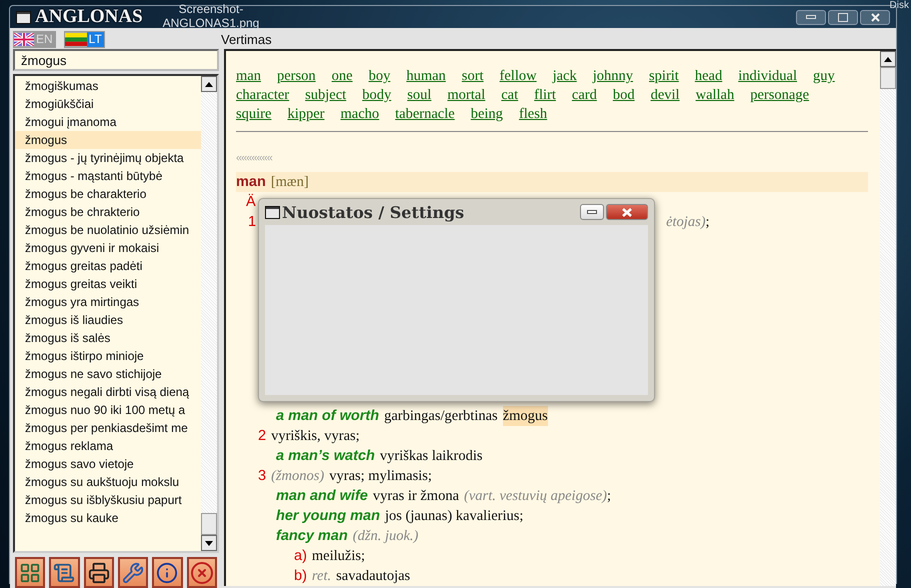  Describe the element at coordinates (315, 436) in the screenshot. I see `translation-text: vyriškis, vyras;` at that location.